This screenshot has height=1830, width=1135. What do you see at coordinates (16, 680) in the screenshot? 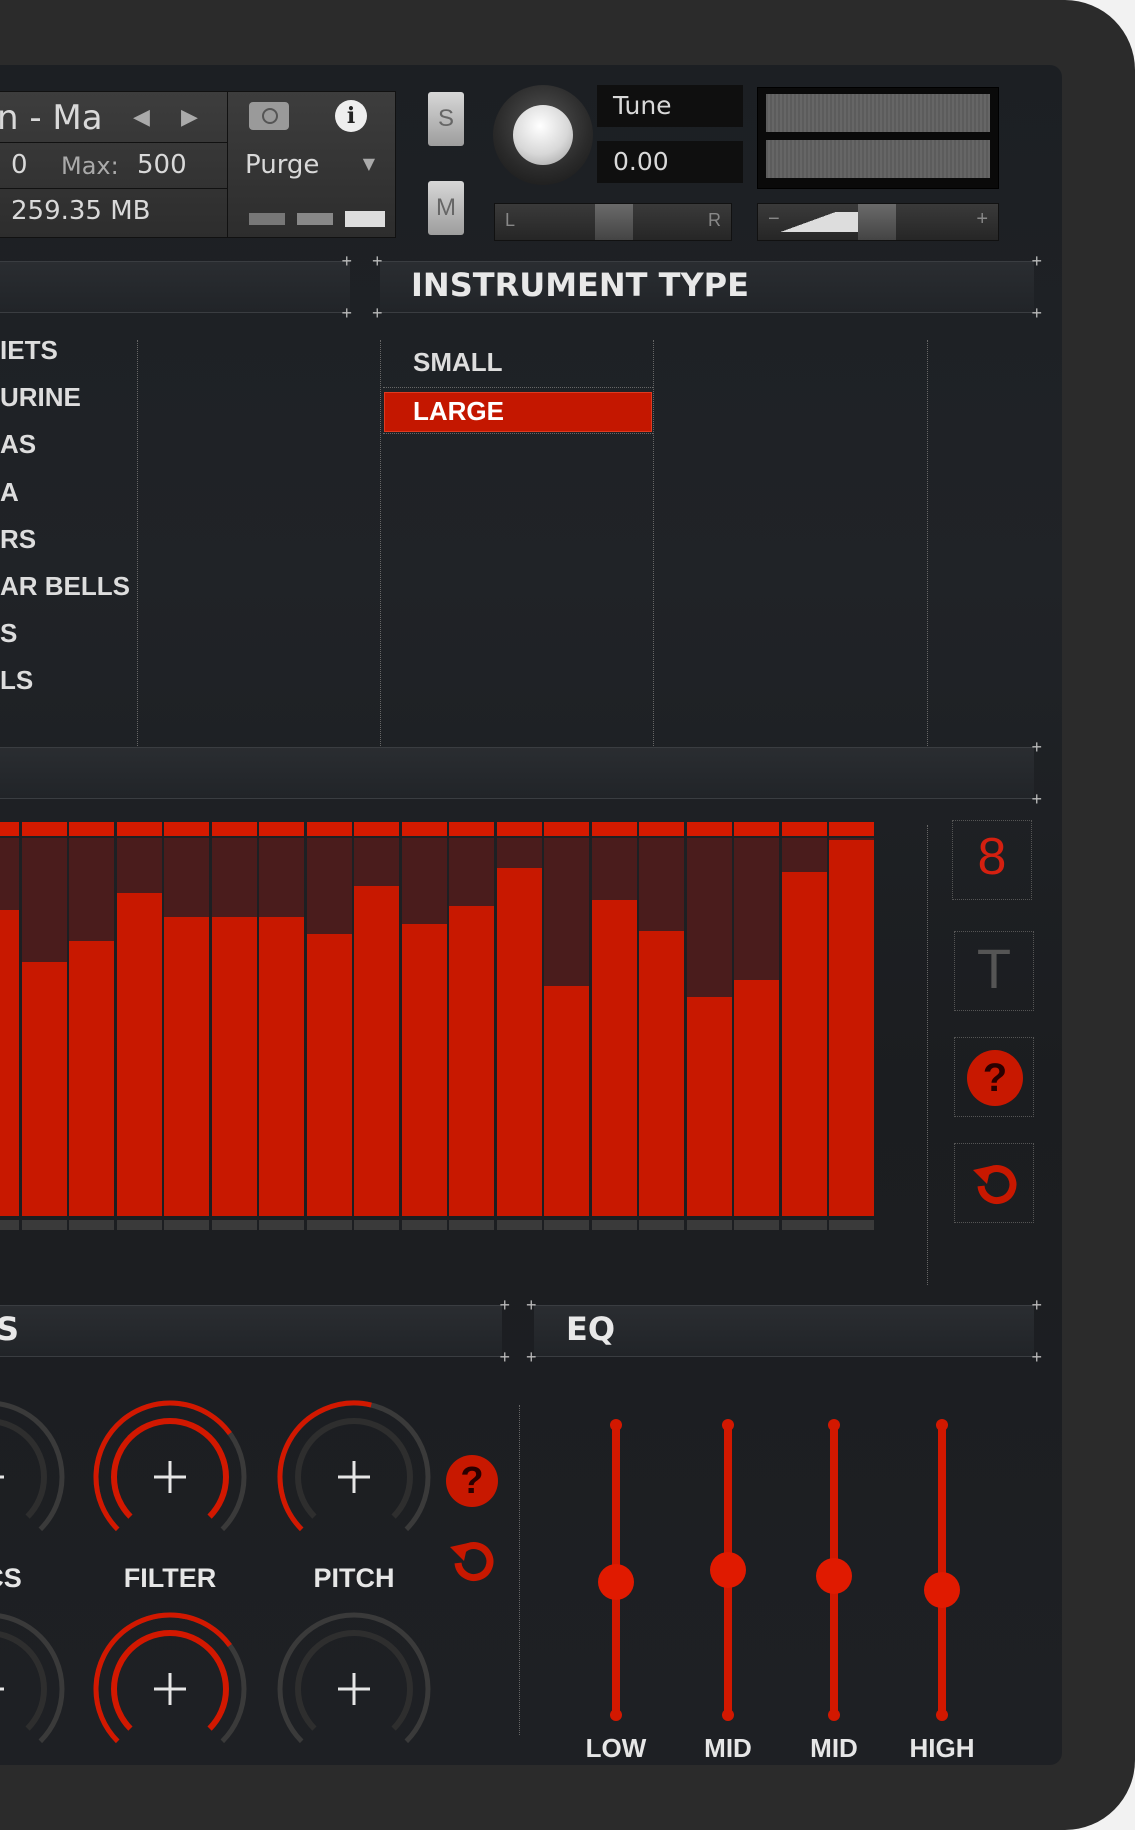
I see `list-item: LS` at bounding box center [16, 680].